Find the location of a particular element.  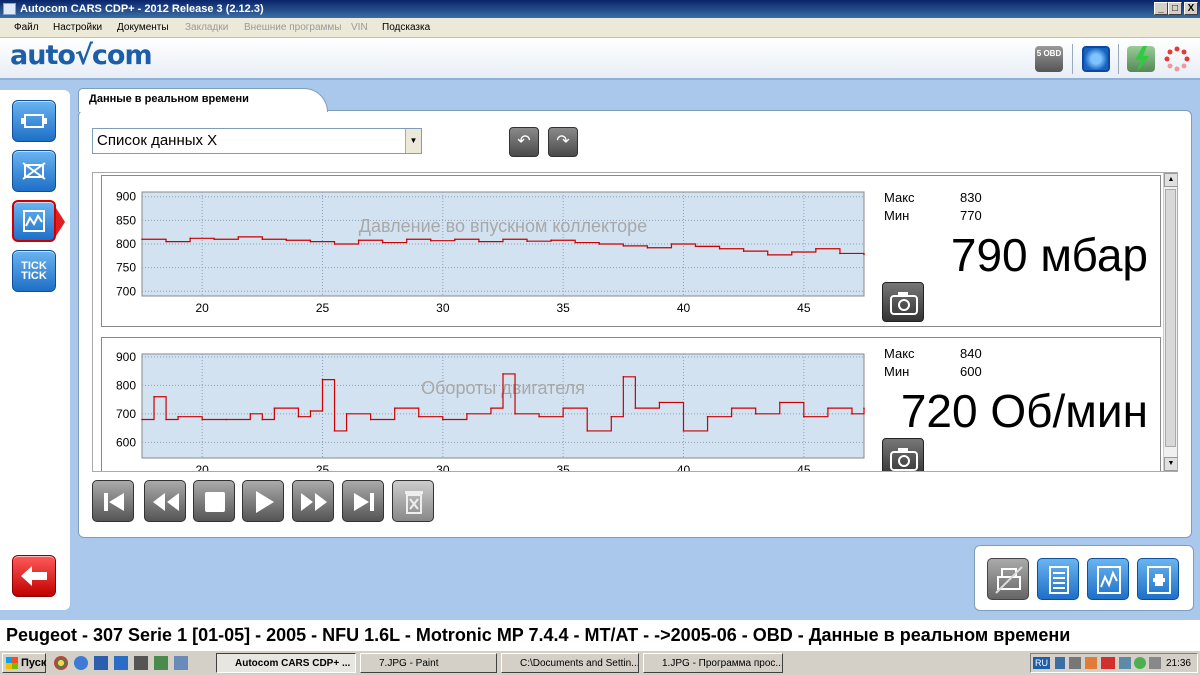

back-arrow-icon is located at coordinates (34, 576).